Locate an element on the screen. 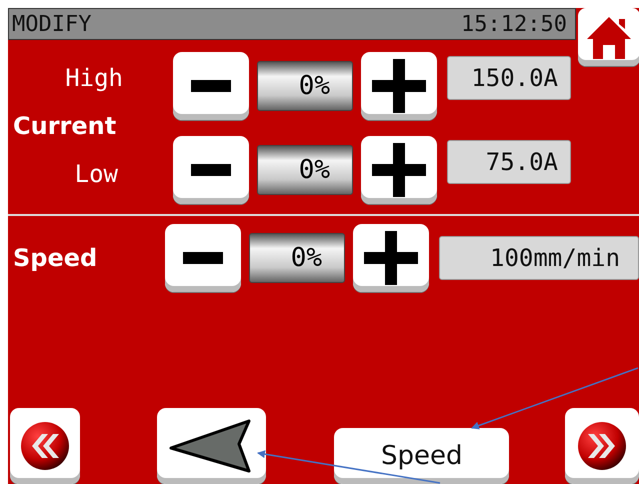  home-button is located at coordinates (608, 37).